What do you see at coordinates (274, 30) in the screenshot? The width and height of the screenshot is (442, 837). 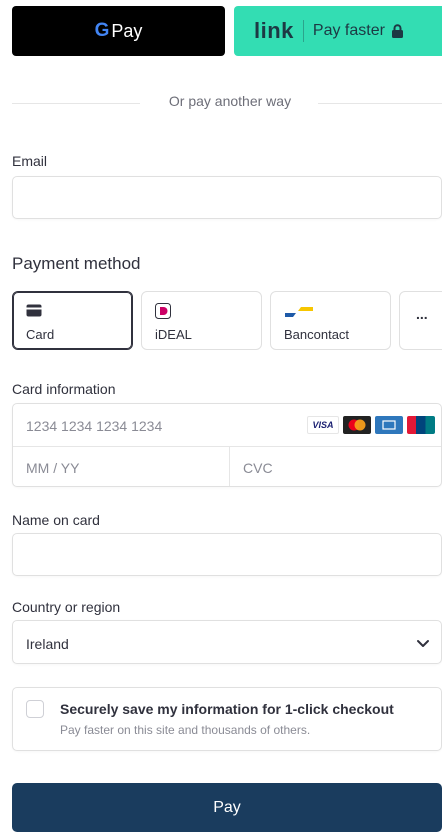 I see `link-logo: link` at bounding box center [274, 30].